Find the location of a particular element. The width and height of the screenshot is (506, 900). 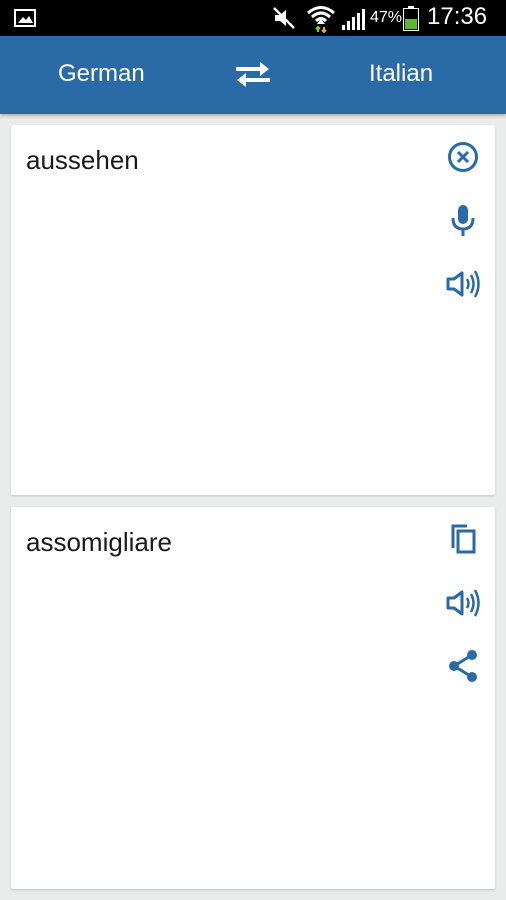

battery-percent: 47% is located at coordinates (386, 17).